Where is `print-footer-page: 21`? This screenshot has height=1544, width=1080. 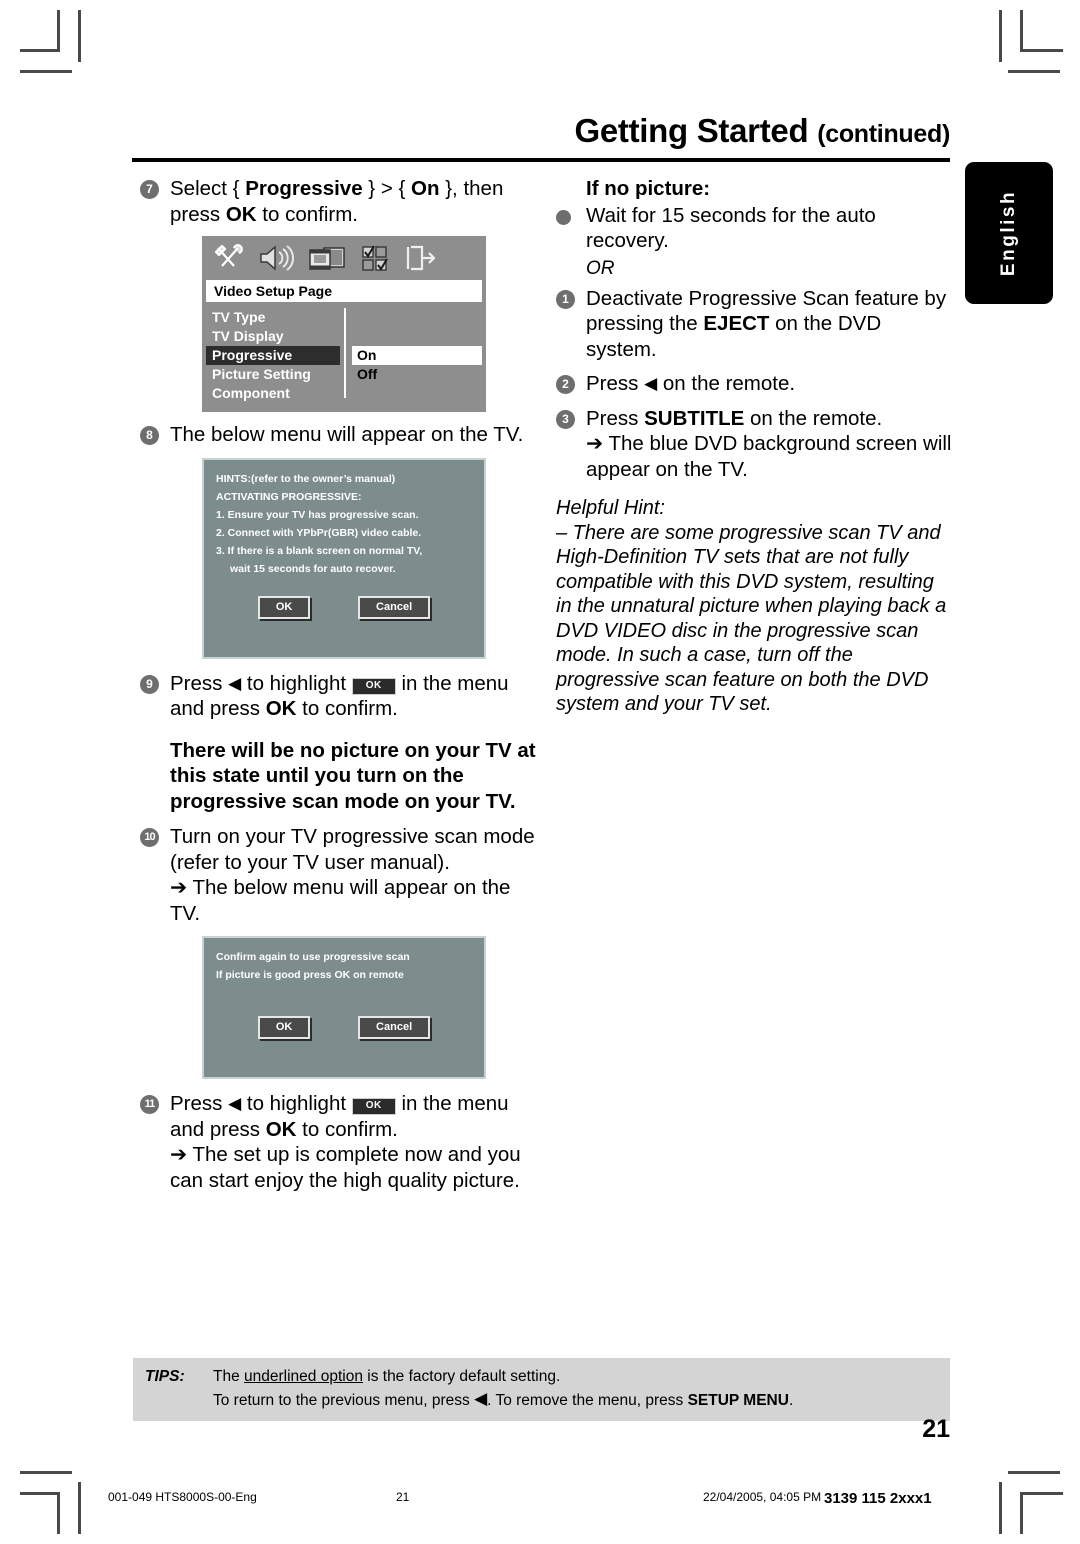 print-footer-page: 21 is located at coordinates (403, 1497).